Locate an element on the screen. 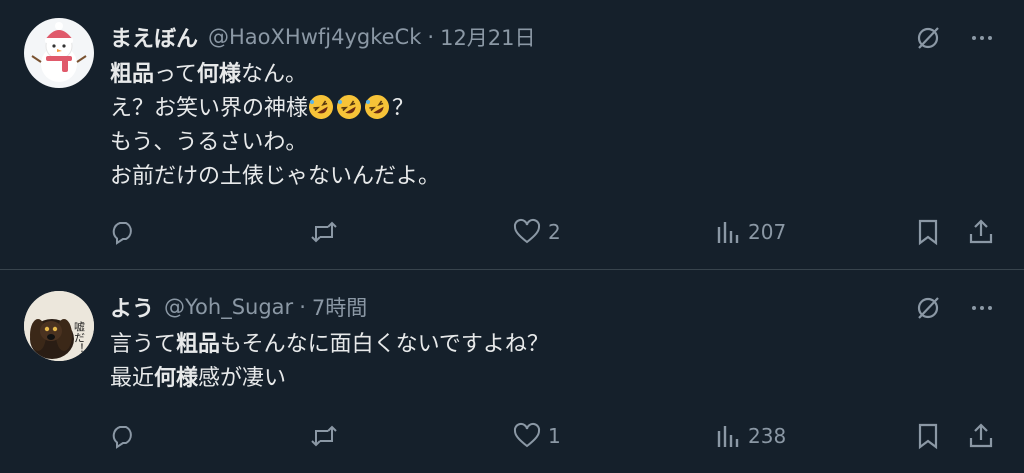 The image size is (1024, 473). tweet-text: 言うて粗品もそんなに面白くないですよね？ 最近何様感が凄い is located at coordinates (329, 362).